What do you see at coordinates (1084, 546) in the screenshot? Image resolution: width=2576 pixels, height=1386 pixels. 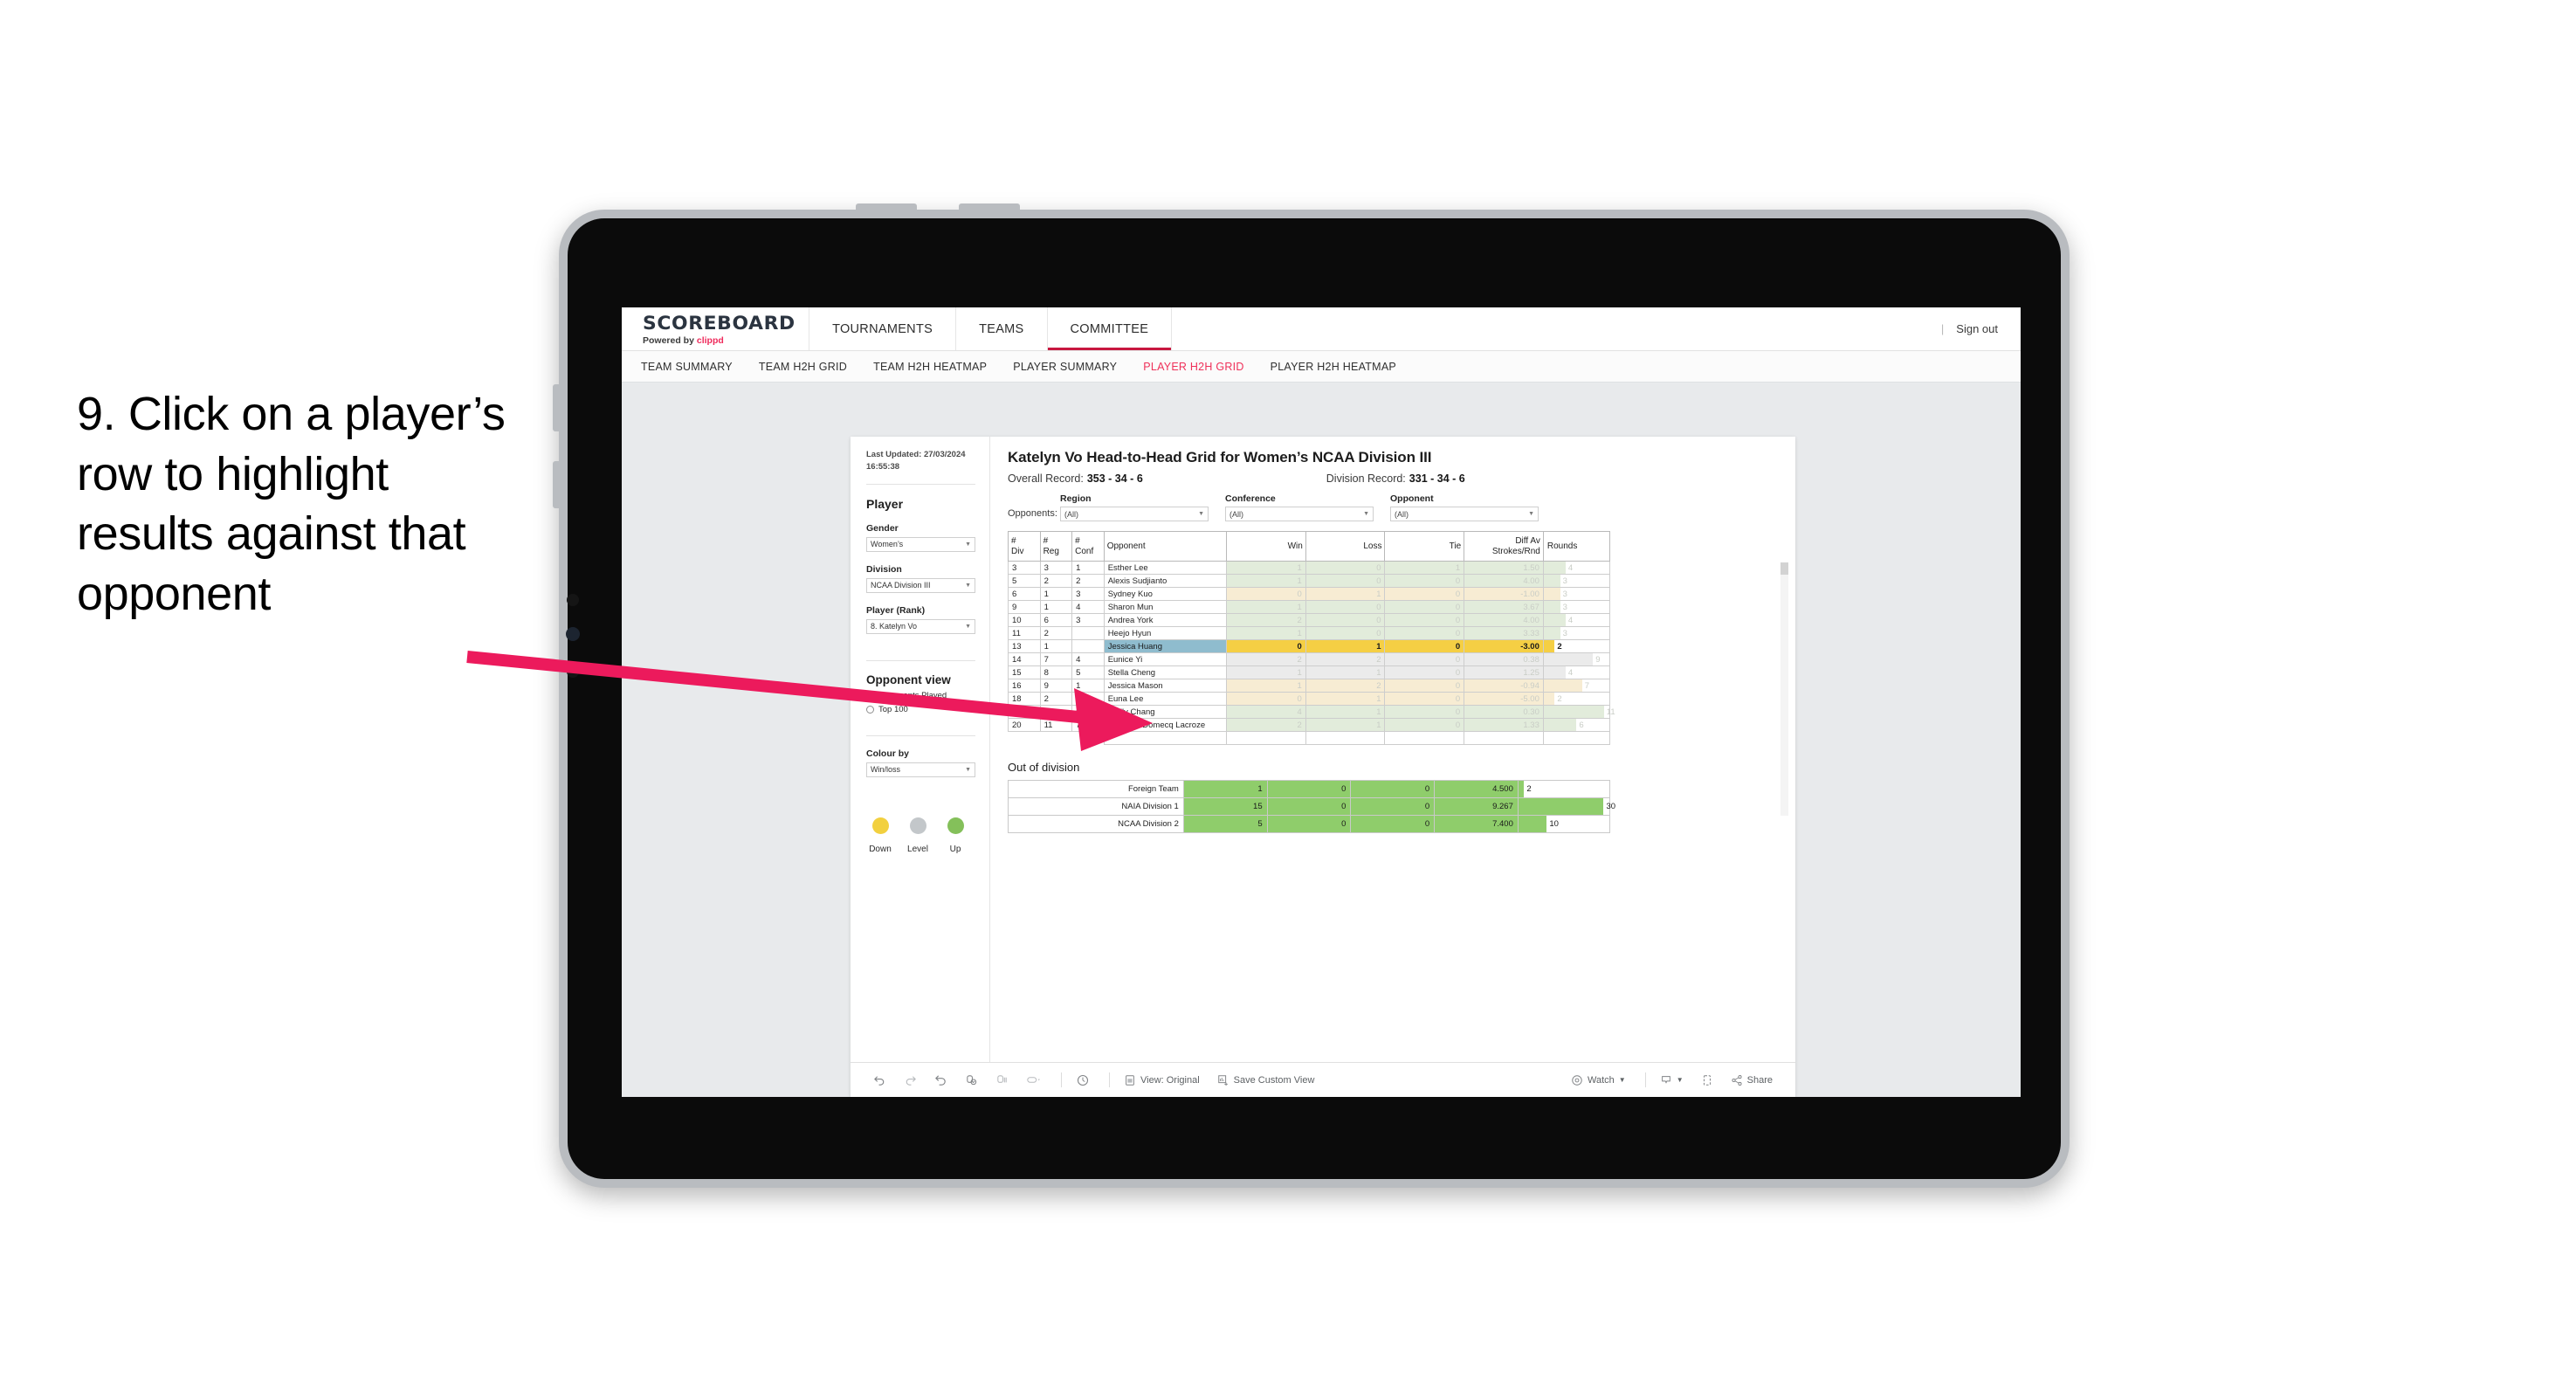 I see `col-conf-label: # Conf` at bounding box center [1084, 546].